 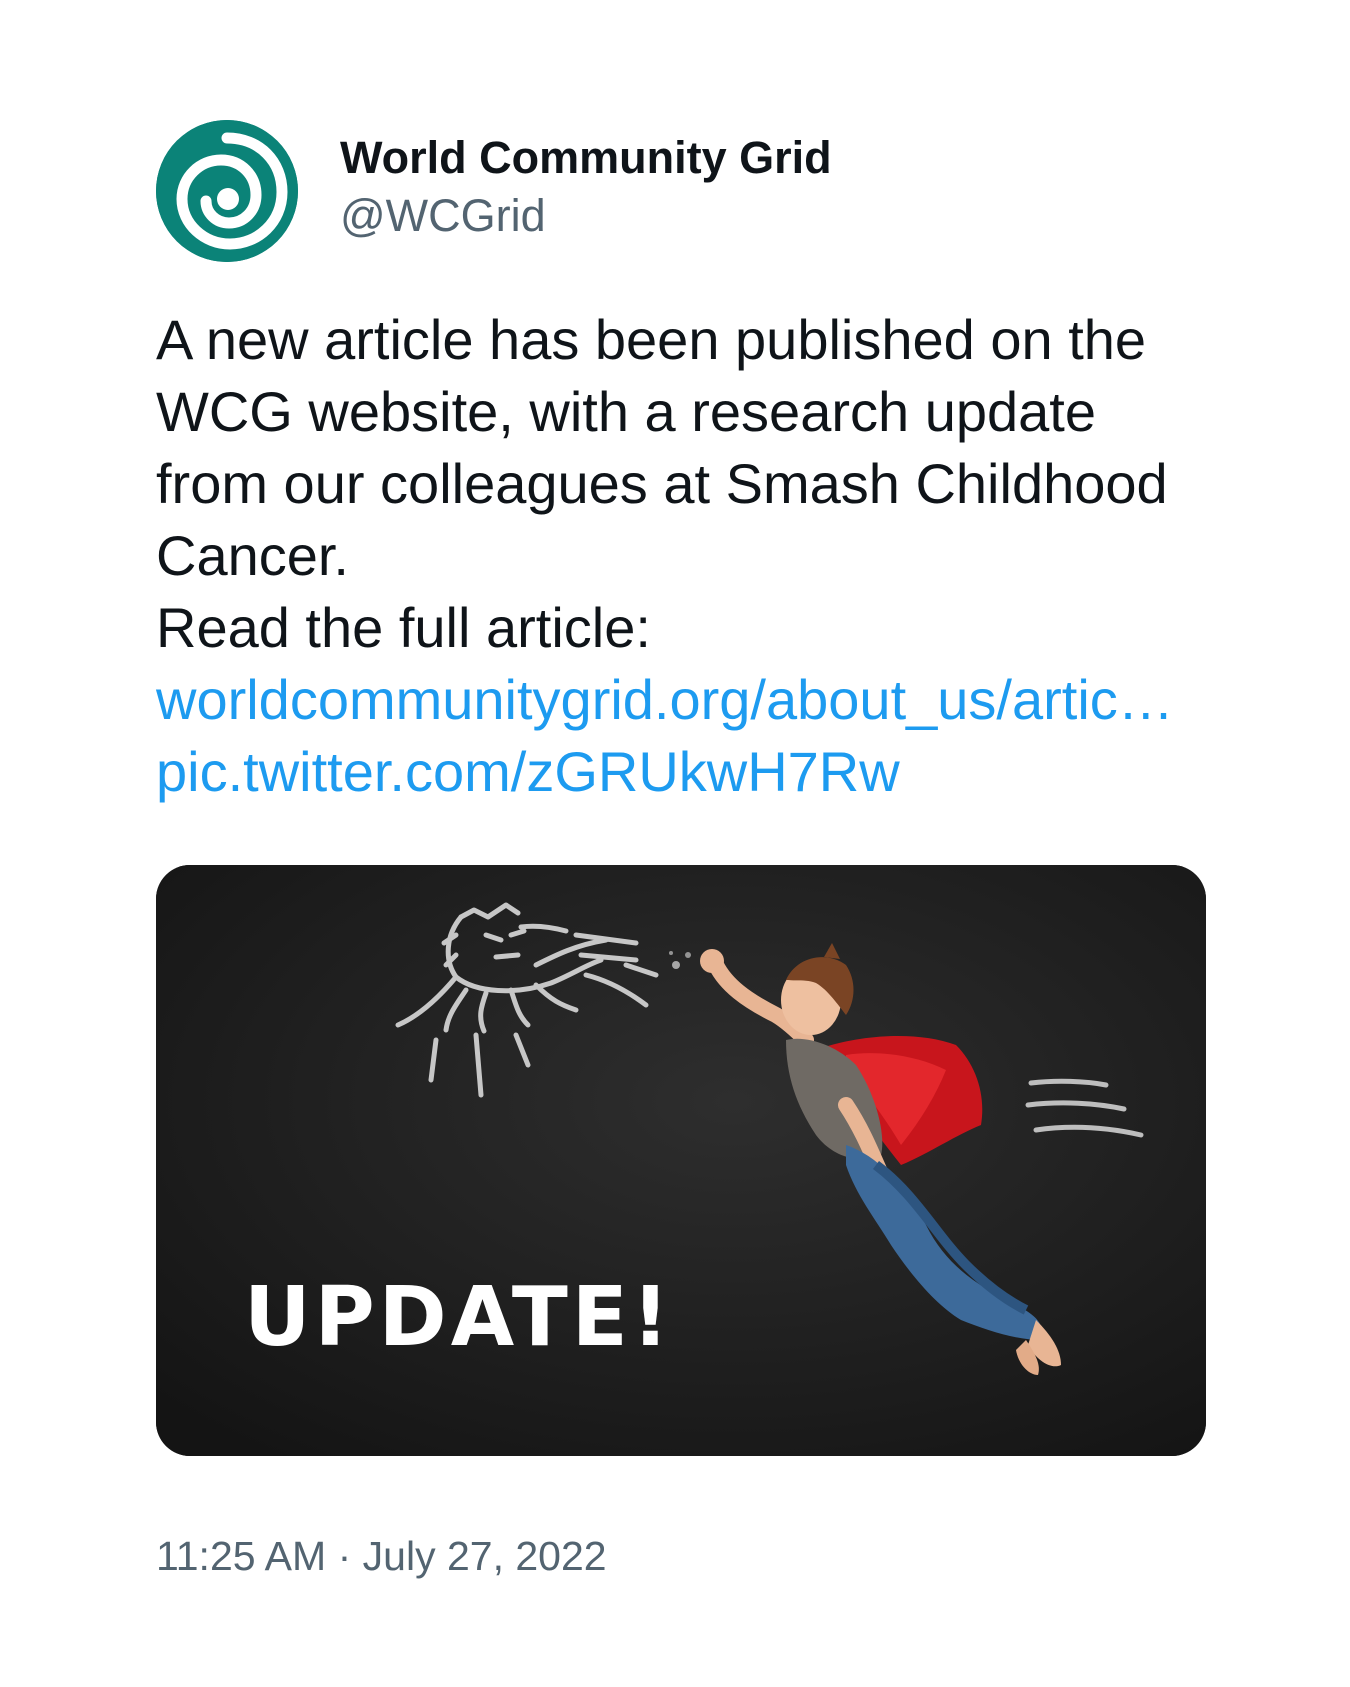 What do you see at coordinates (586, 158) in the screenshot?
I see `author-display-name: World Community Grid` at bounding box center [586, 158].